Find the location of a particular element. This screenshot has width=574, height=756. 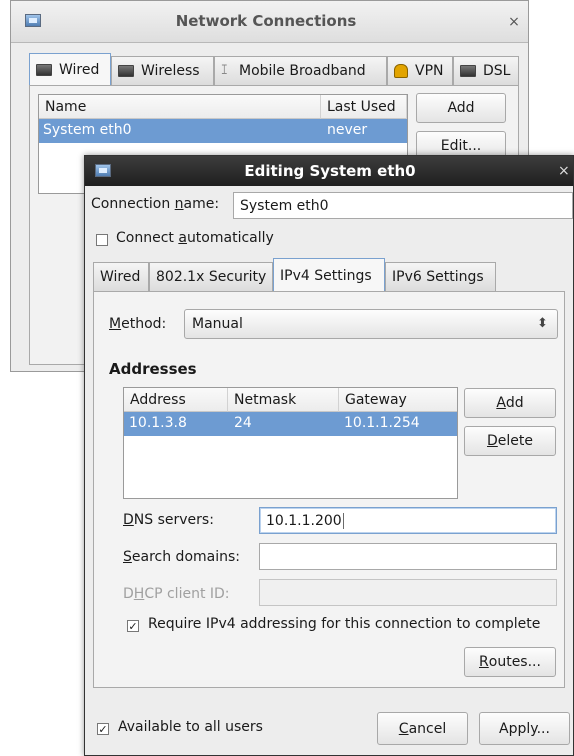

column-header-name: Name is located at coordinates (180, 107).